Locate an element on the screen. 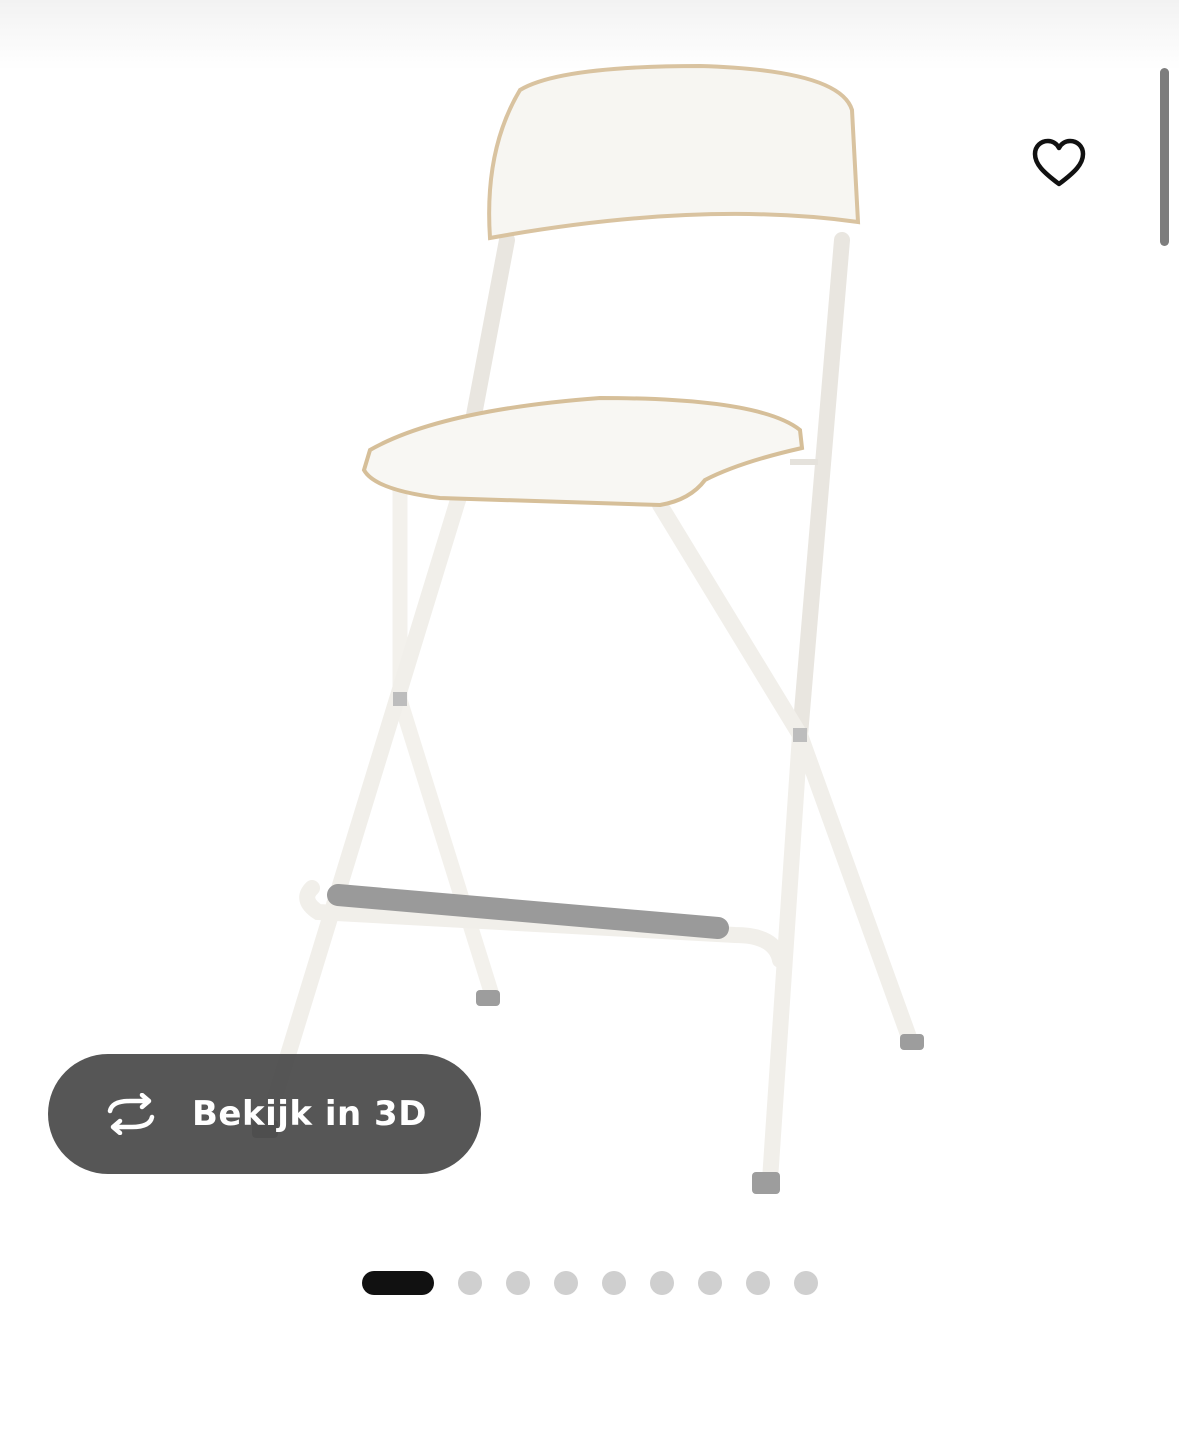  heart-outline-icon is located at coordinates (1059, 162).